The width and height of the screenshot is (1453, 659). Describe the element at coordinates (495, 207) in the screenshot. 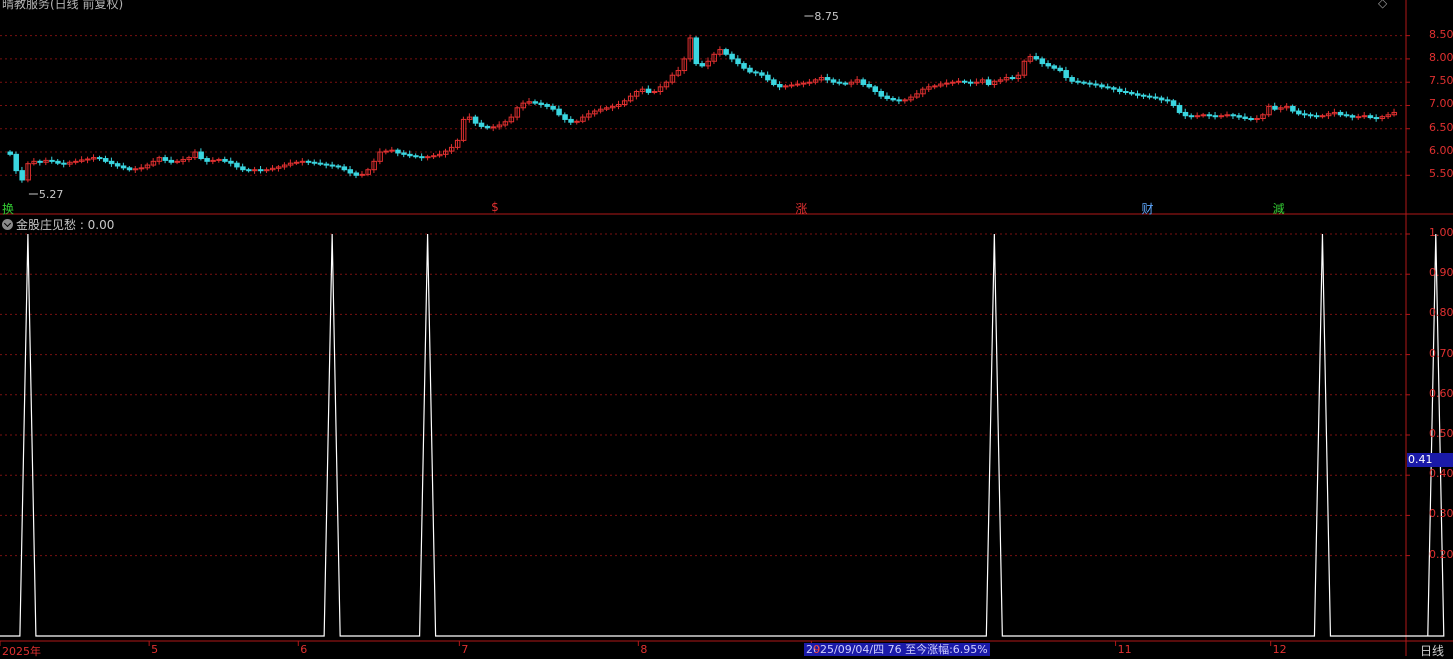

I see `signal-tag: $` at that location.